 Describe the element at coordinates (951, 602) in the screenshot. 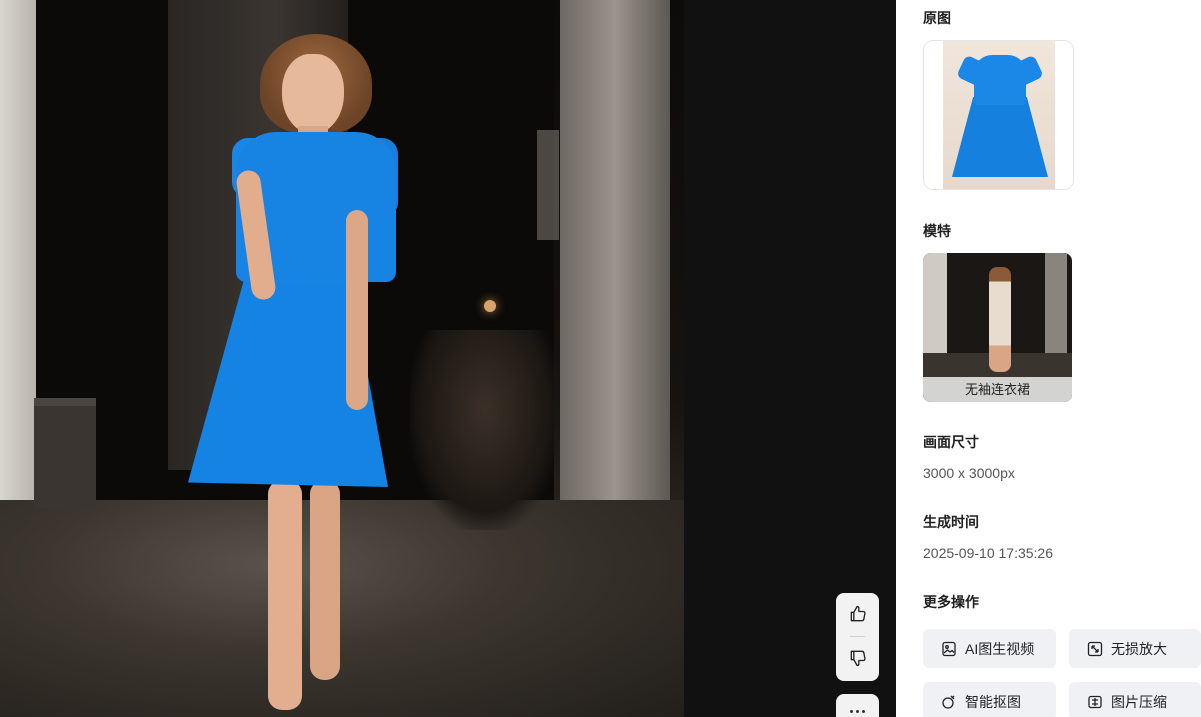

I see `more-actions-title: 更多操作` at that location.